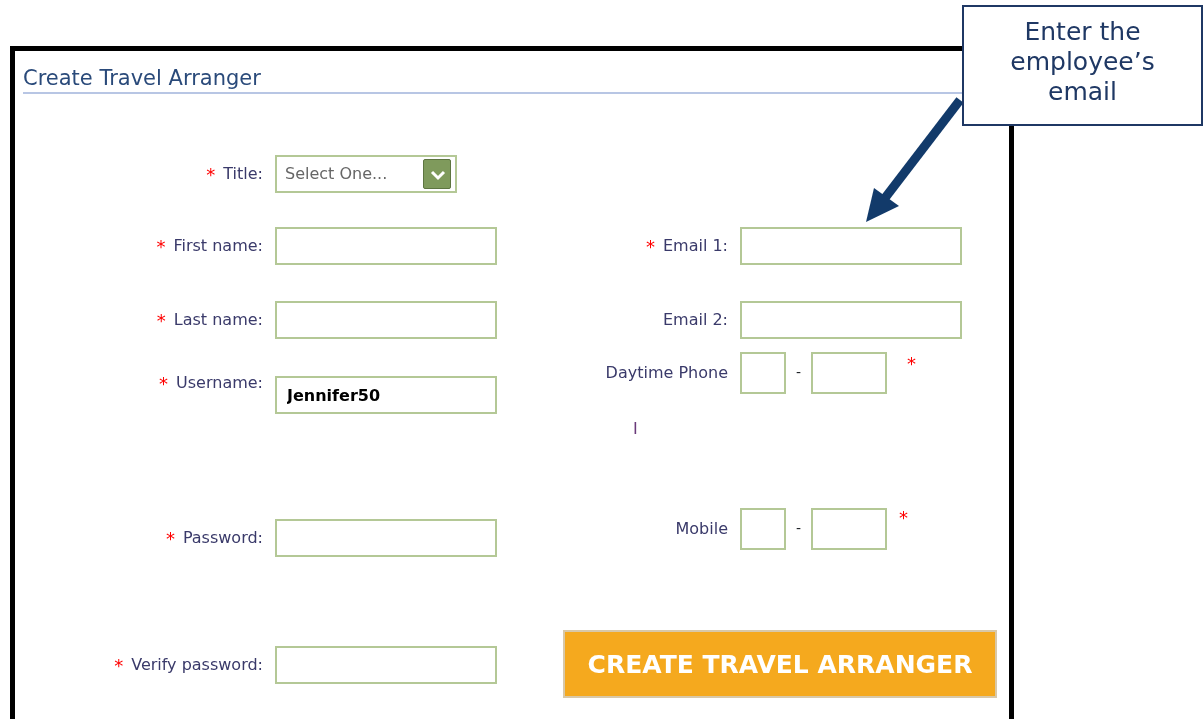  What do you see at coordinates (695, 246) in the screenshot?
I see `field-label: Email 1:` at bounding box center [695, 246].